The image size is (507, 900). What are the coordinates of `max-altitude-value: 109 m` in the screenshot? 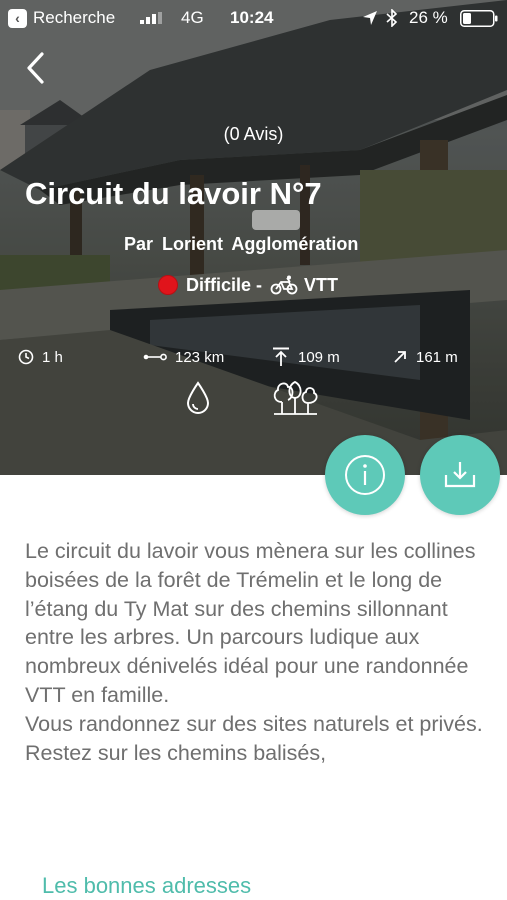 It's located at (319, 357).